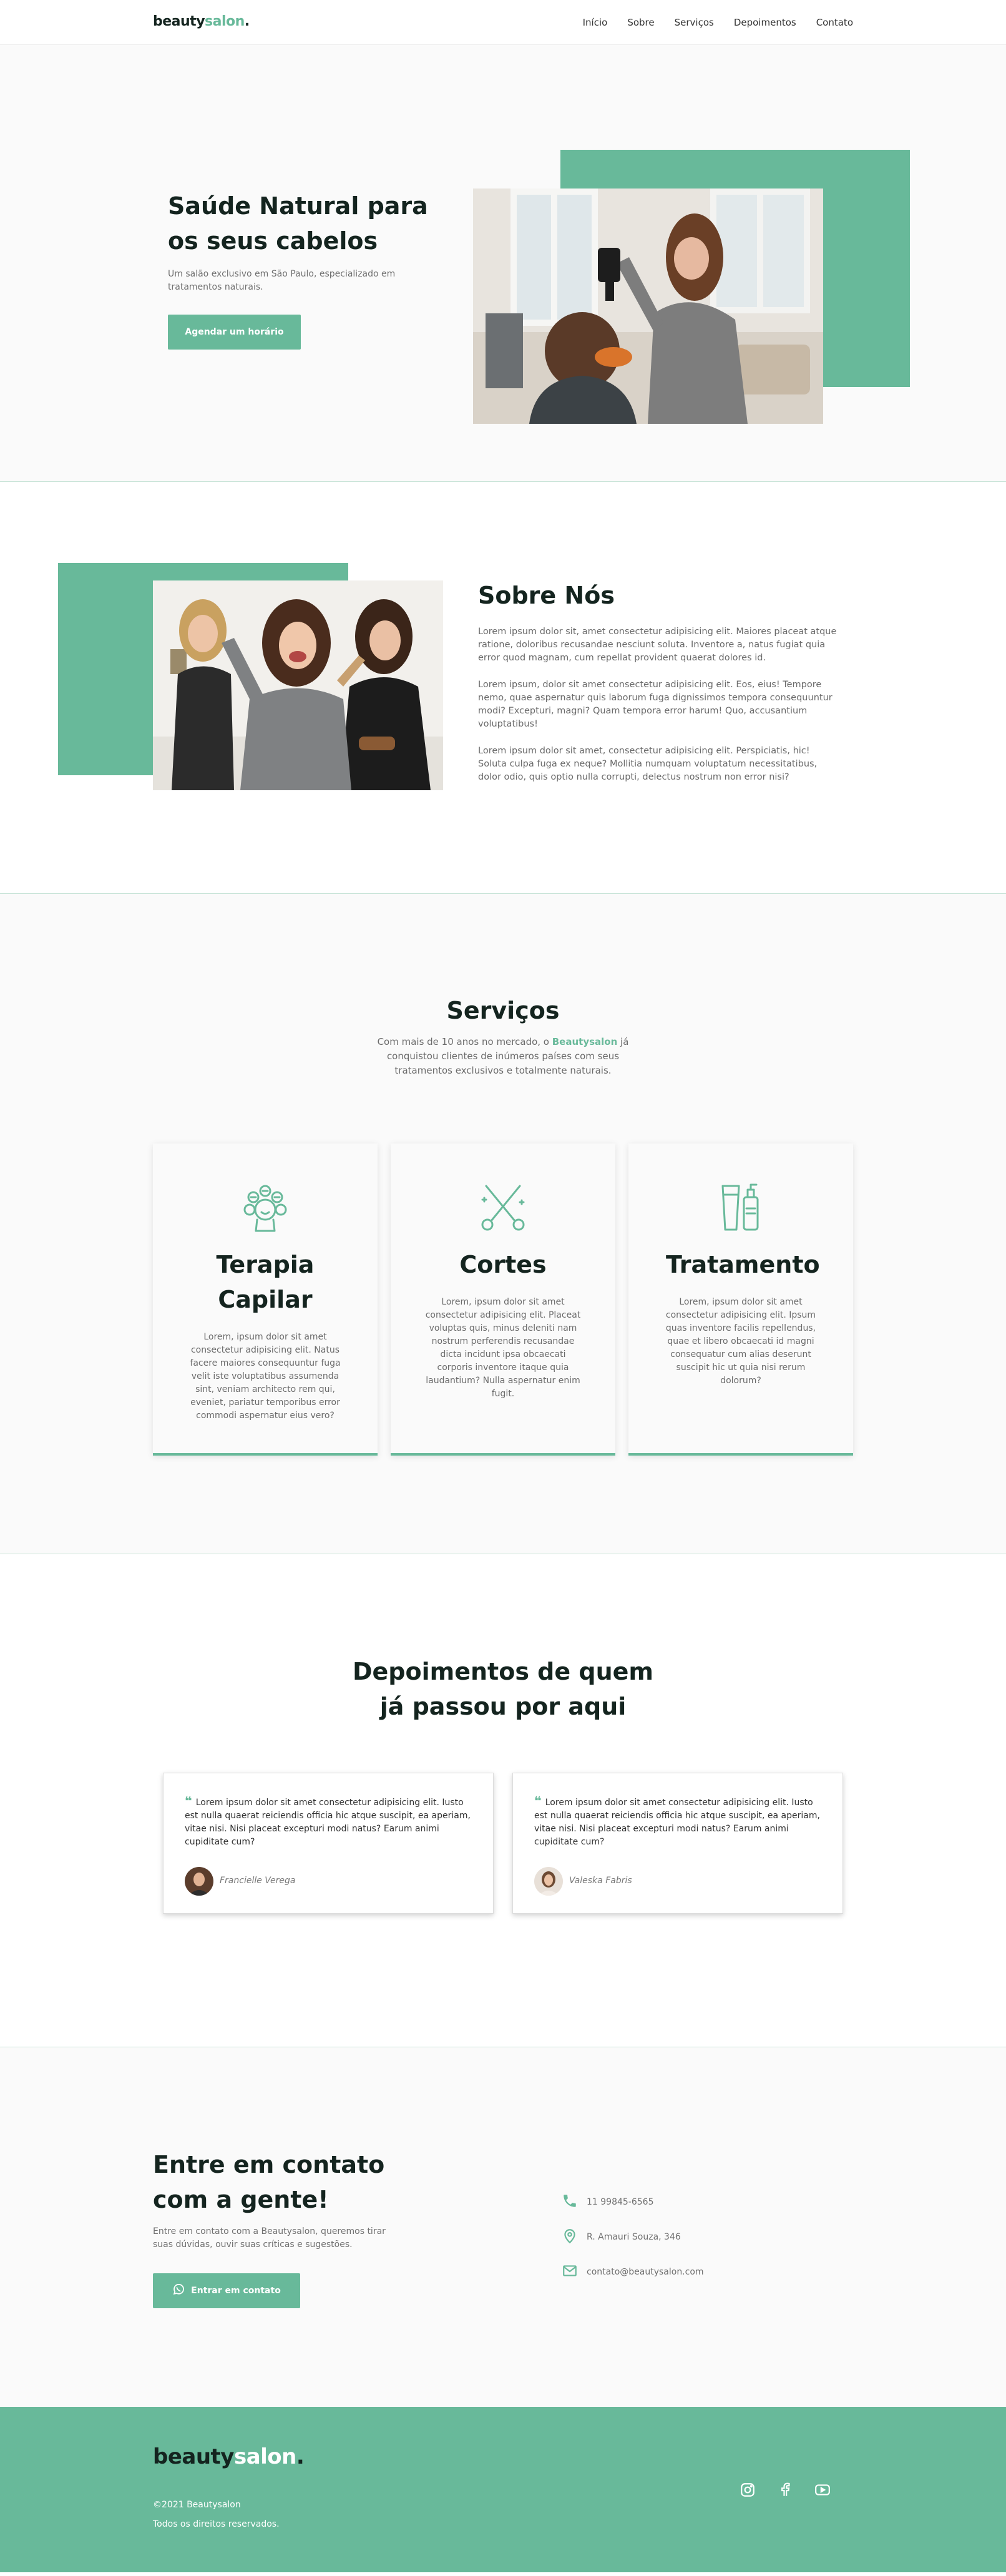 Image resolution: width=1006 pixels, height=2576 pixels. I want to click on services-intro-brand: Beautysalon, so click(585, 1041).